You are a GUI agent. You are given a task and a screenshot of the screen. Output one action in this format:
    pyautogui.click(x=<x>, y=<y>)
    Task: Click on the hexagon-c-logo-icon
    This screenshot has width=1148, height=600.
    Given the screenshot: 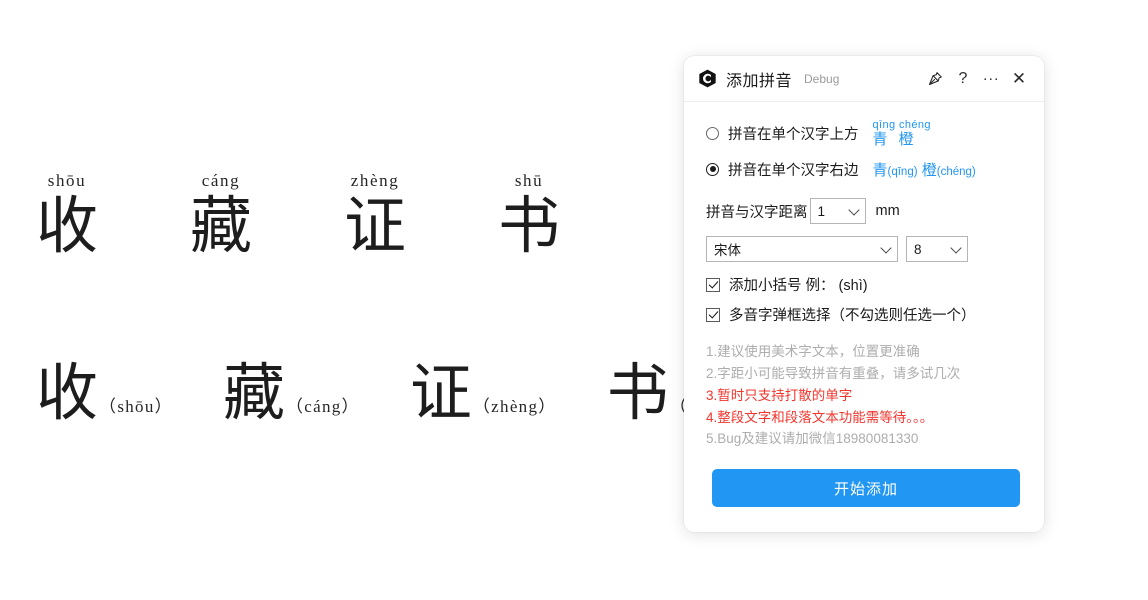 What is the action you would take?
    pyautogui.click(x=707, y=78)
    